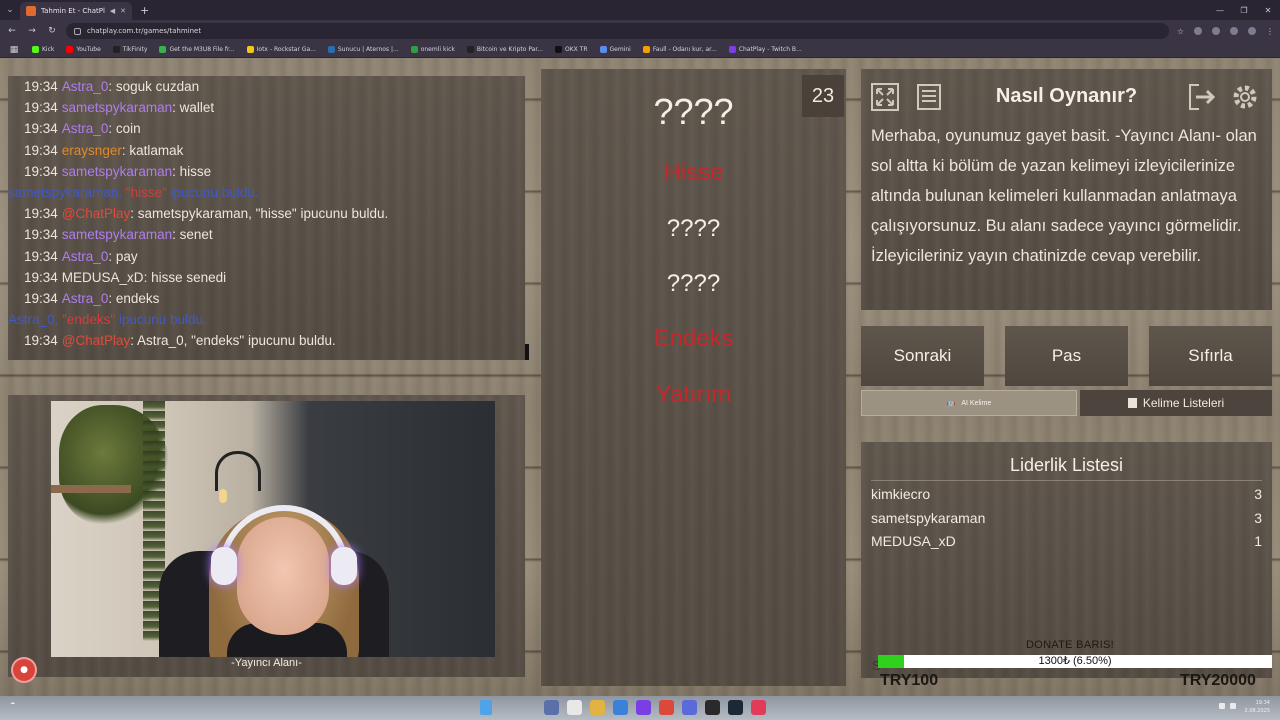 Image resolution: width=1280 pixels, height=720 pixels. What do you see at coordinates (24, 670) in the screenshot?
I see `record-icon: ●` at bounding box center [24, 670].